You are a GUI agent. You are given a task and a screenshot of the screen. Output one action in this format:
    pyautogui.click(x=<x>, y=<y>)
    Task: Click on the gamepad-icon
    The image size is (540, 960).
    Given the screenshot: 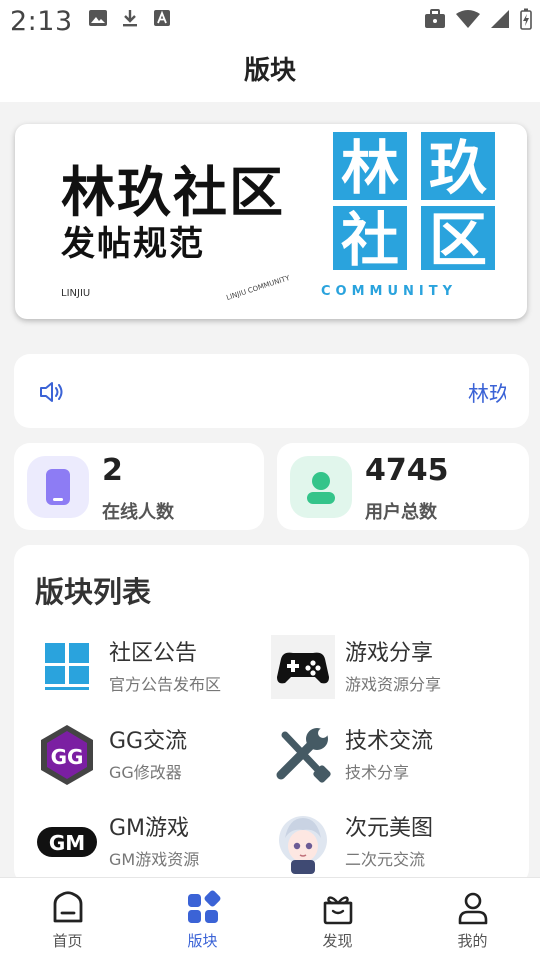 What is the action you would take?
    pyautogui.click(x=303, y=667)
    